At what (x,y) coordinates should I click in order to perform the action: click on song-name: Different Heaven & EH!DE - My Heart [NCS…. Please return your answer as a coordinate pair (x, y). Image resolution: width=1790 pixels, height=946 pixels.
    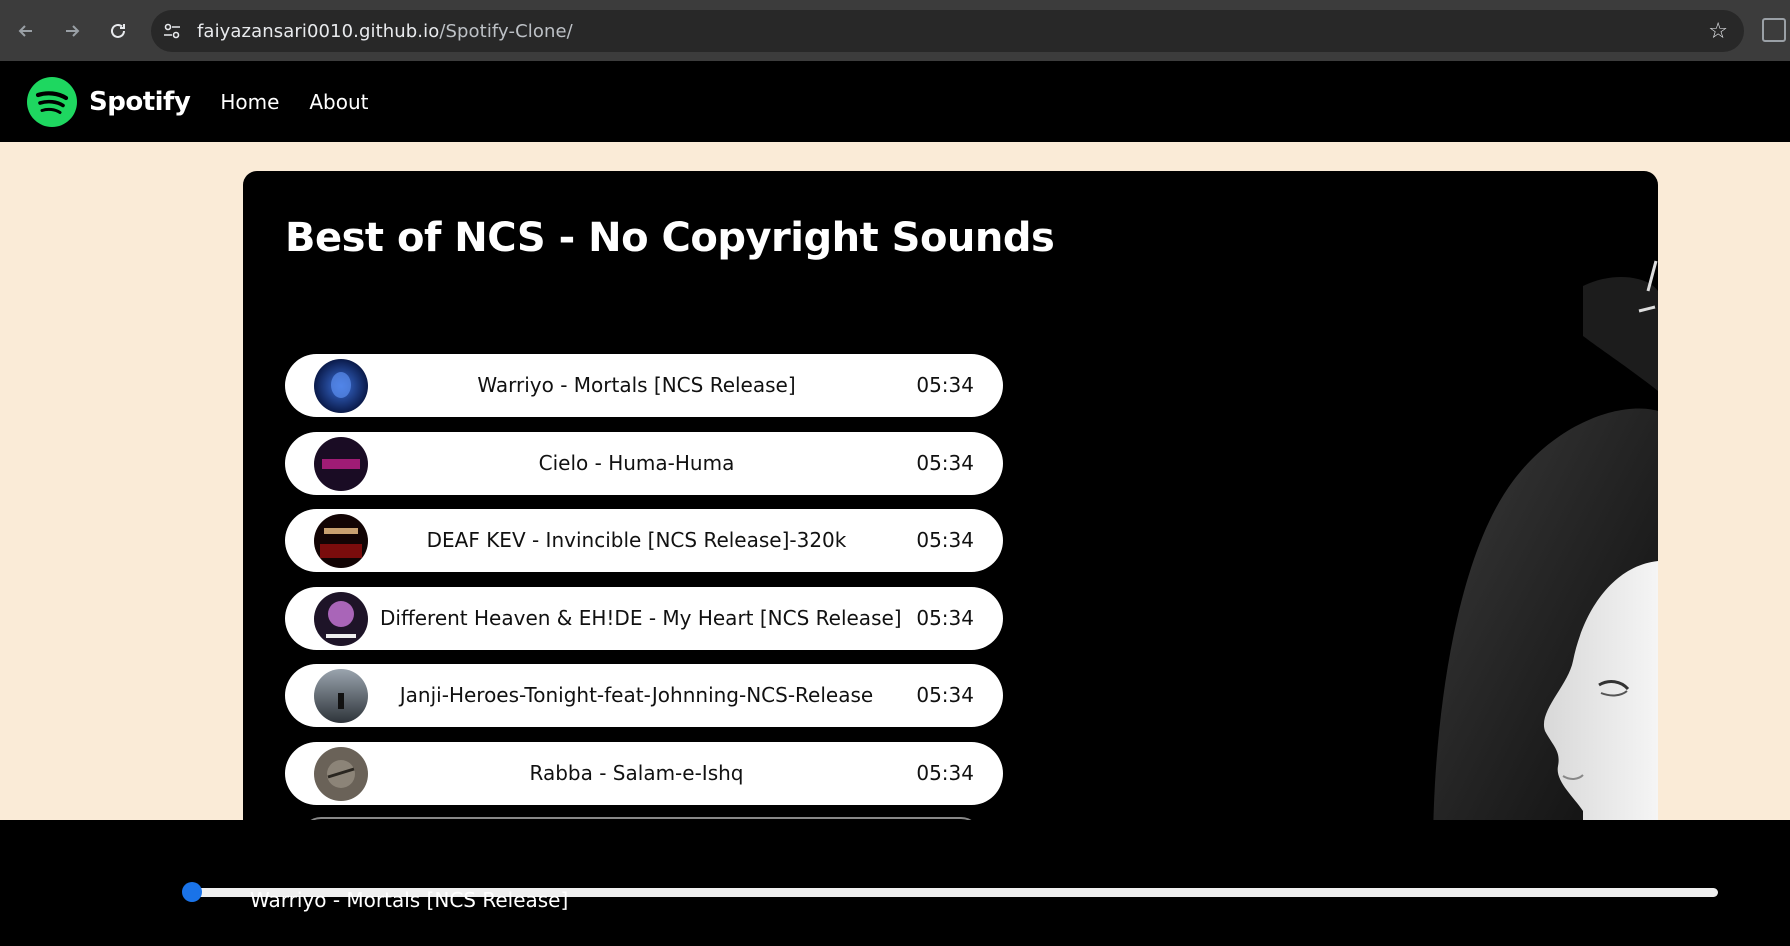
    Looking at the image, I should click on (641, 617).